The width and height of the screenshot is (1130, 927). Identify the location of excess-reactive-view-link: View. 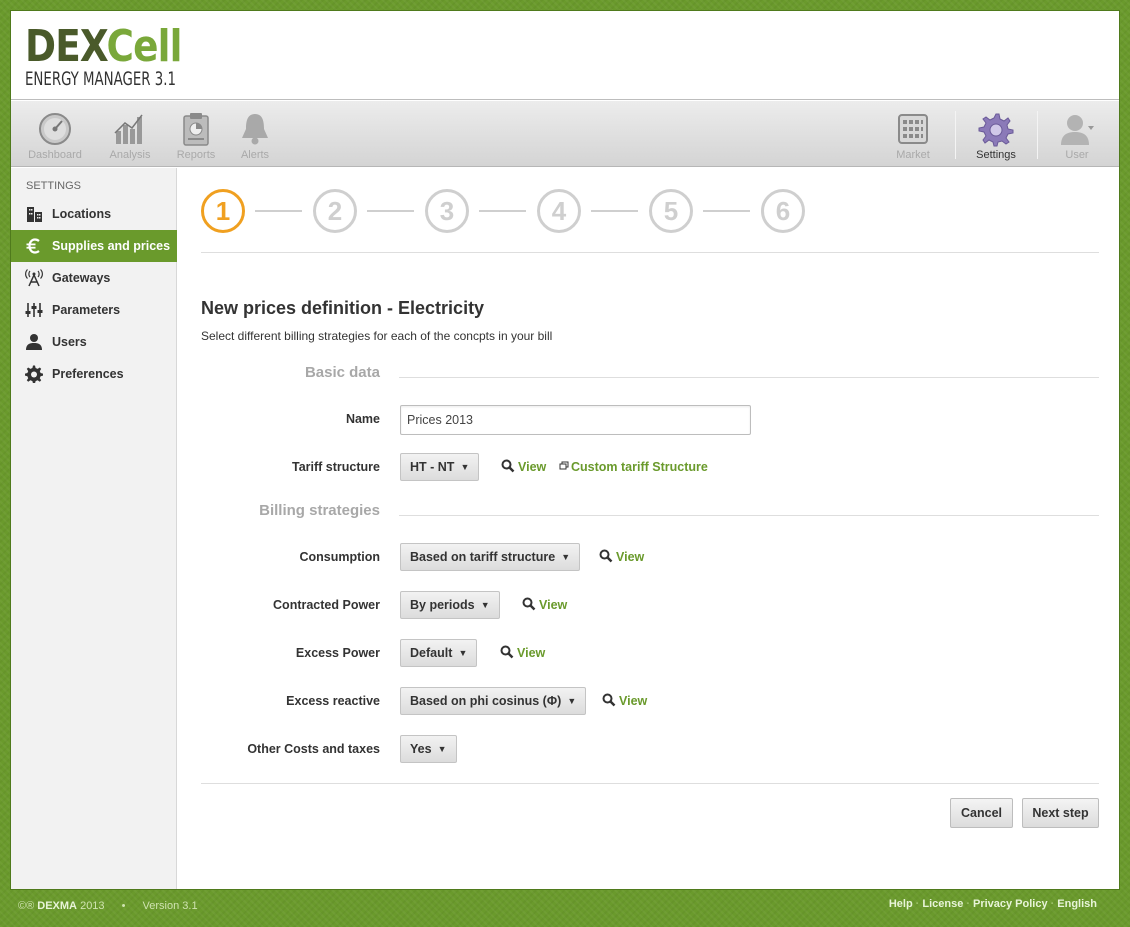
(624, 700).